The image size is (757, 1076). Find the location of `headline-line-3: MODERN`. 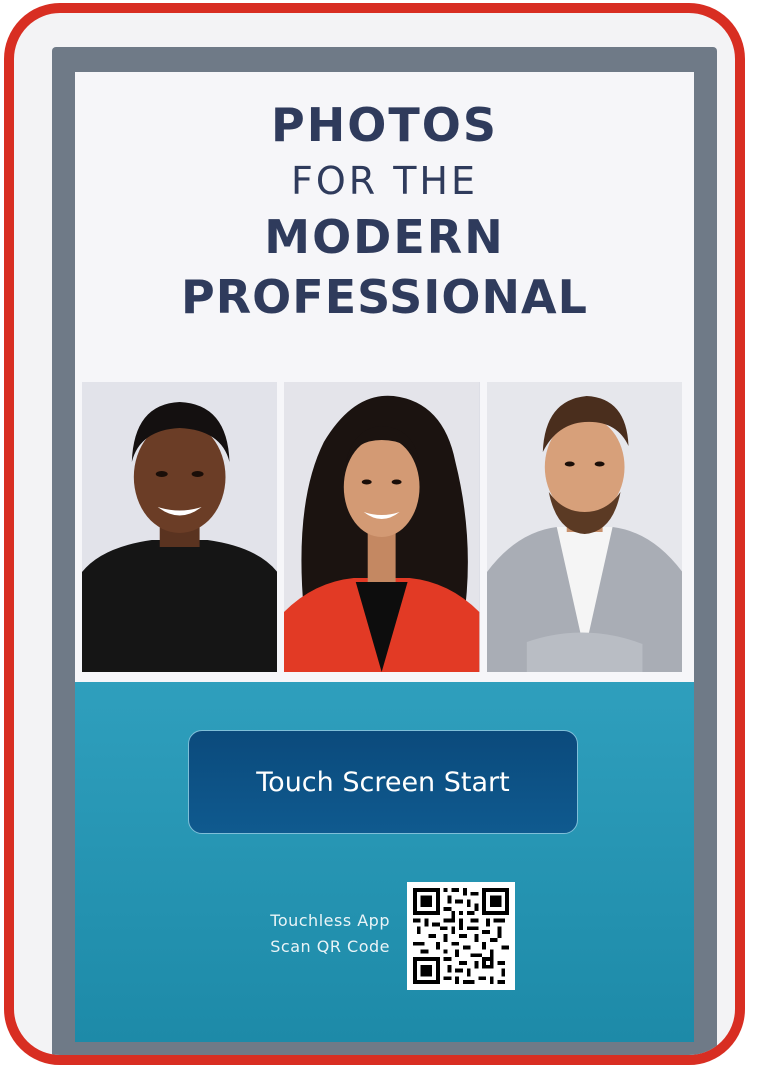

headline-line-3: MODERN is located at coordinates (384, 237).